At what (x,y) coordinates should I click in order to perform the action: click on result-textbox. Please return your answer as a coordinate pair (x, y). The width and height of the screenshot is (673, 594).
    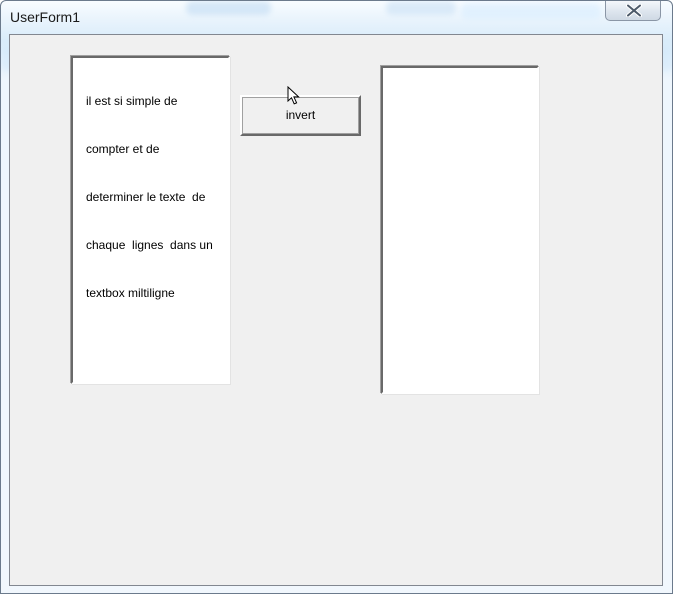
    Looking at the image, I should click on (460, 230).